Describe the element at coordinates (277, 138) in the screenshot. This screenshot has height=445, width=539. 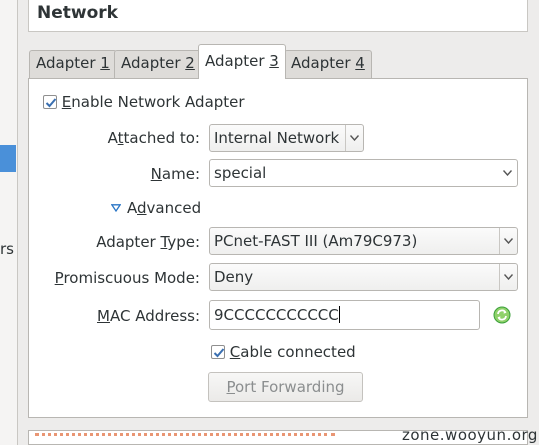
I see `attached-to-value: Internal Network` at that location.